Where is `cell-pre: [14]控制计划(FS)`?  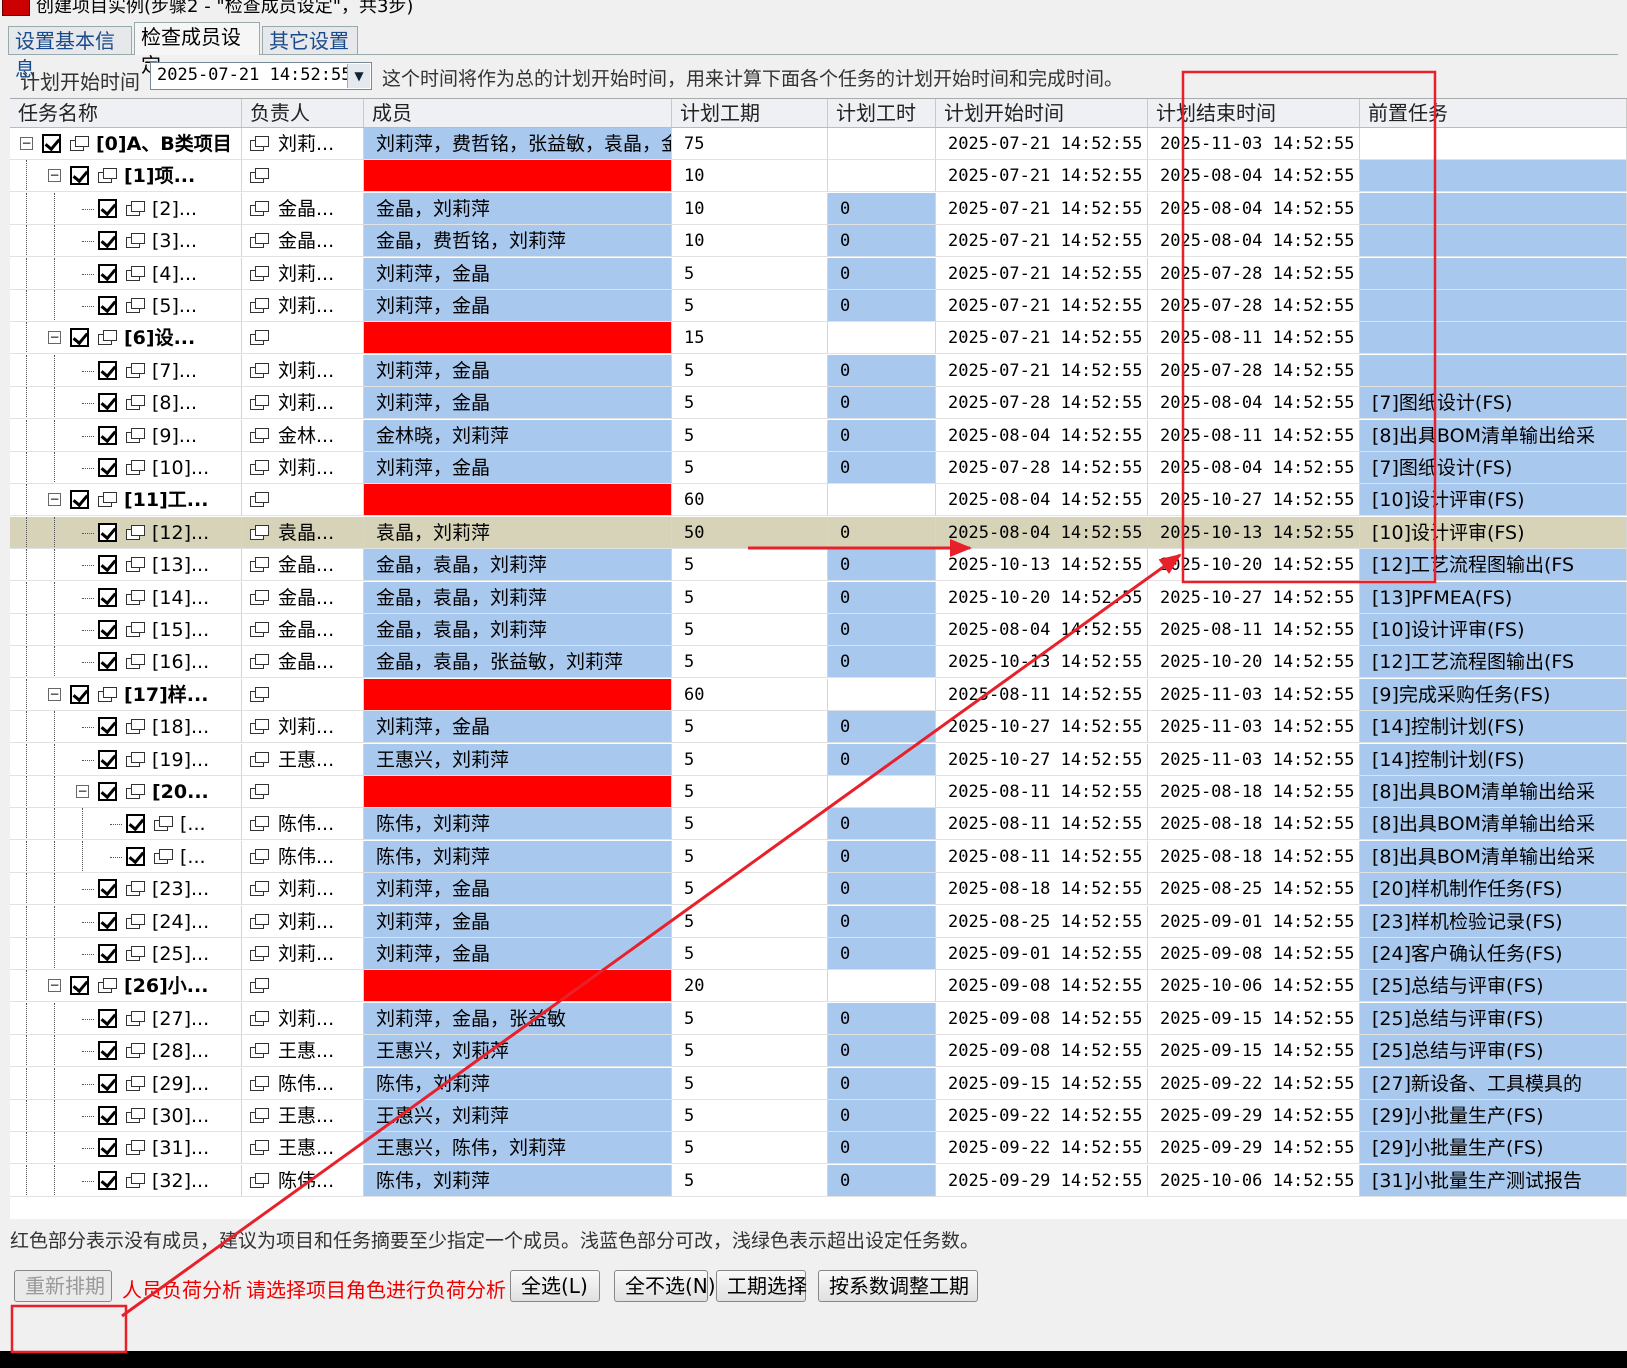 cell-pre: [14]控制计划(FS) is located at coordinates (1493, 759).